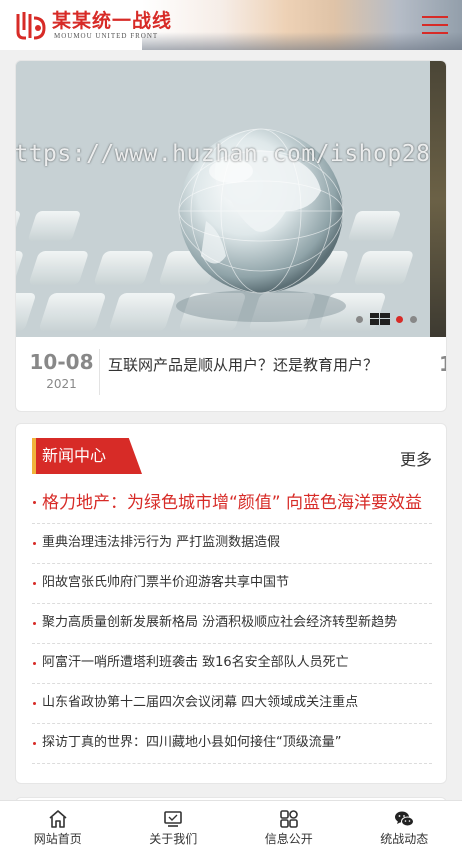 The height and width of the screenshot is (850, 462). Describe the element at coordinates (399, 319) in the screenshot. I see `pagination-dot-active` at that location.